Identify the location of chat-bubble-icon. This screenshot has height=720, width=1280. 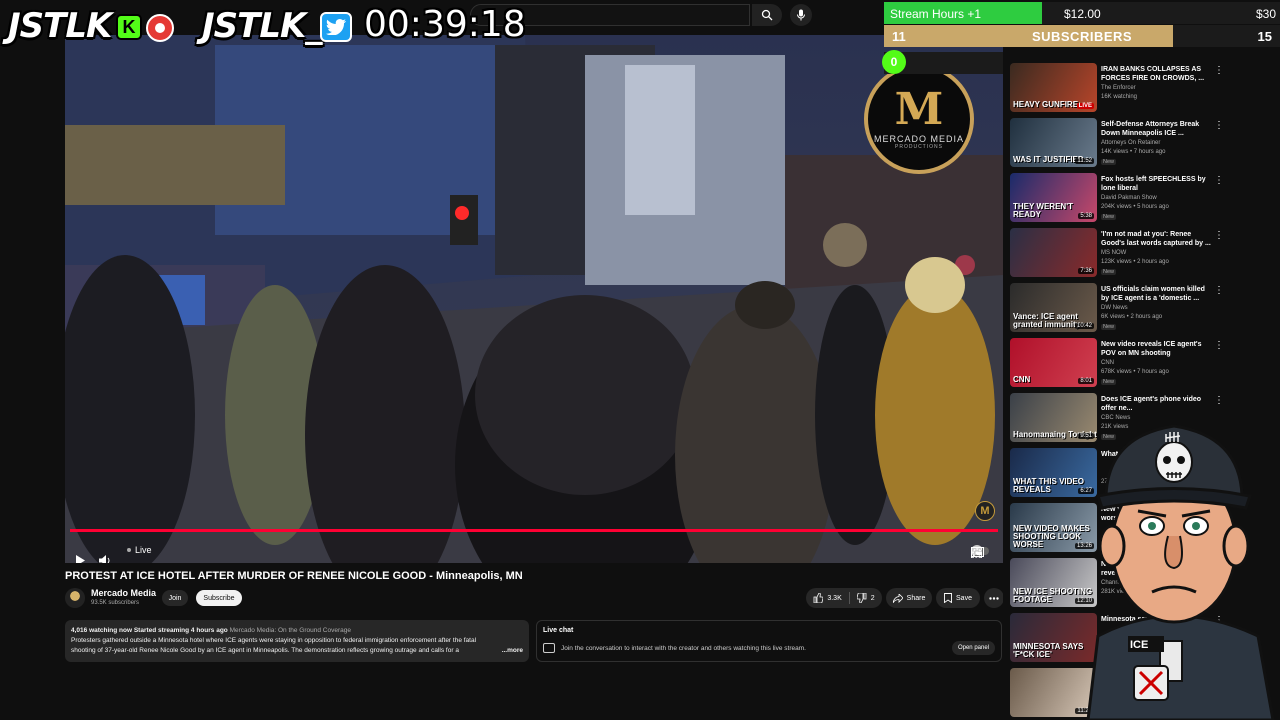
(549, 648).